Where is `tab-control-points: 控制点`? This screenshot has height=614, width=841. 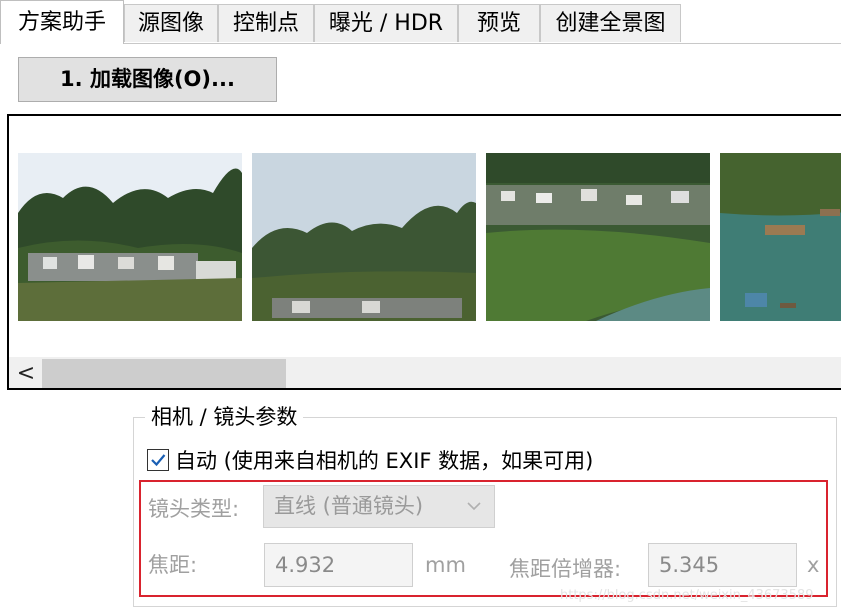 tab-control-points: 控制点 is located at coordinates (266, 23).